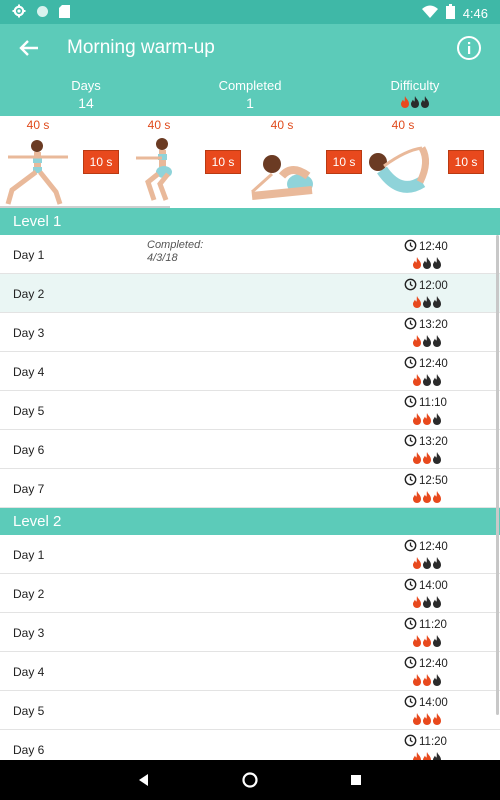 This screenshot has width=500, height=800. I want to click on rest-badge: 10 s, so click(344, 162).